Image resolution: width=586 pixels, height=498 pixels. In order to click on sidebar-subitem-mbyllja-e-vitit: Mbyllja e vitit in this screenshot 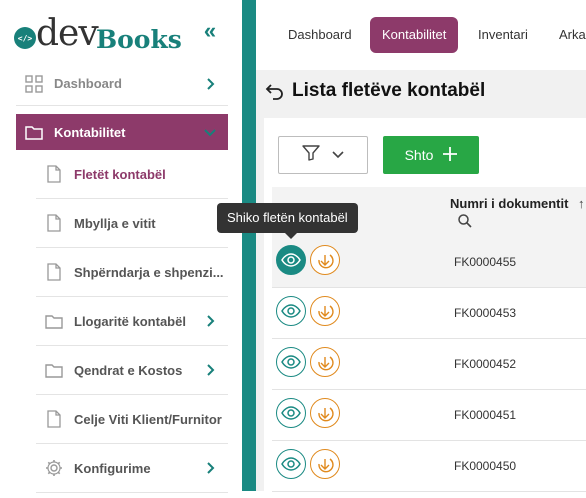, I will do `click(132, 223)`.